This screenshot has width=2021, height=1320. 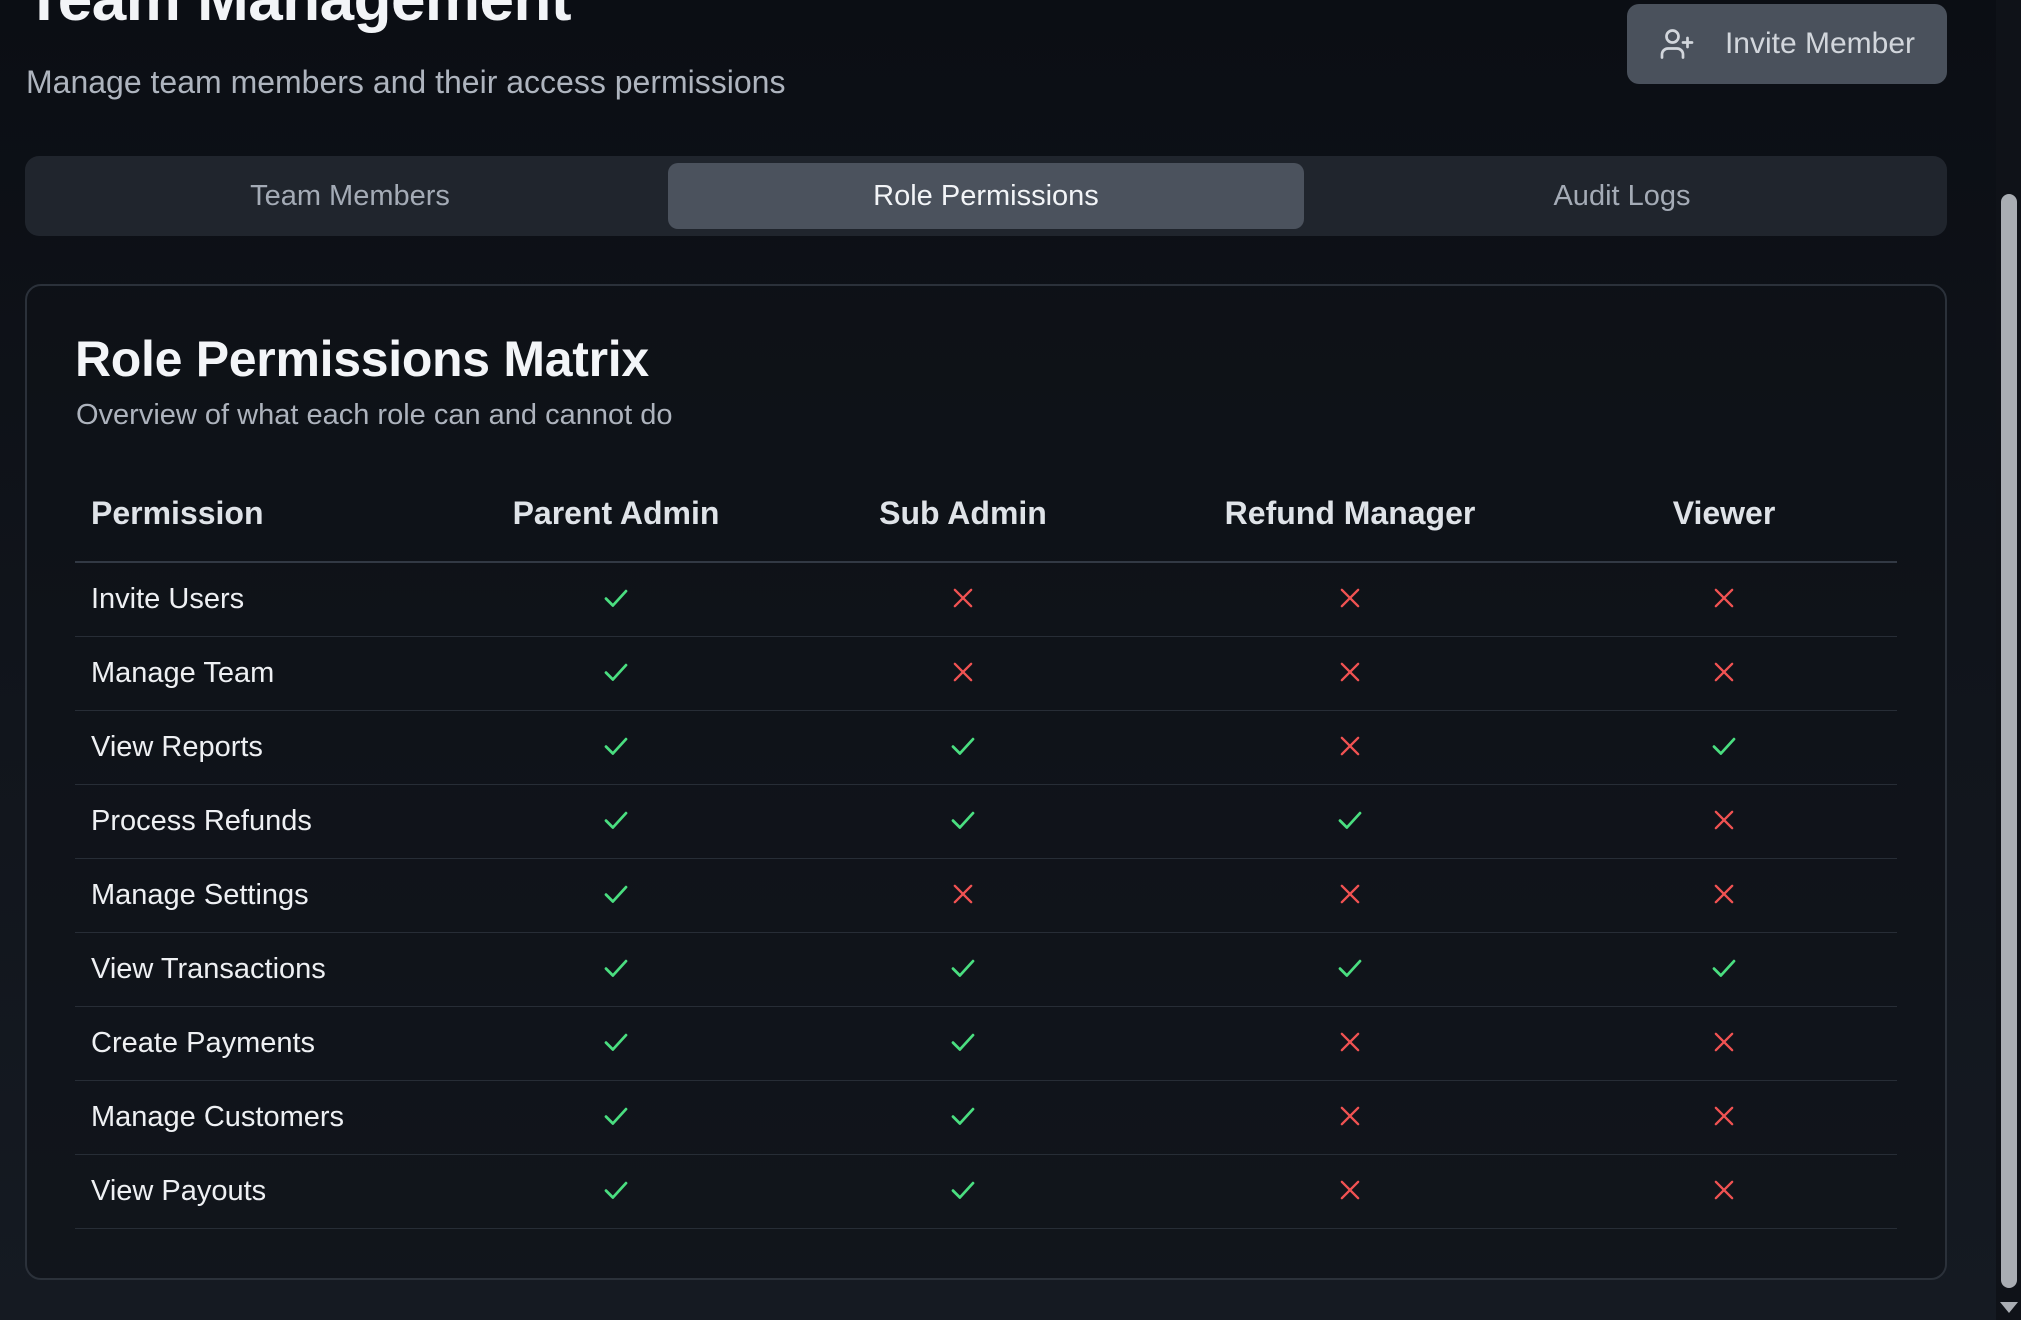 I want to click on invite-member-button: Invite Member, so click(x=1787, y=44).